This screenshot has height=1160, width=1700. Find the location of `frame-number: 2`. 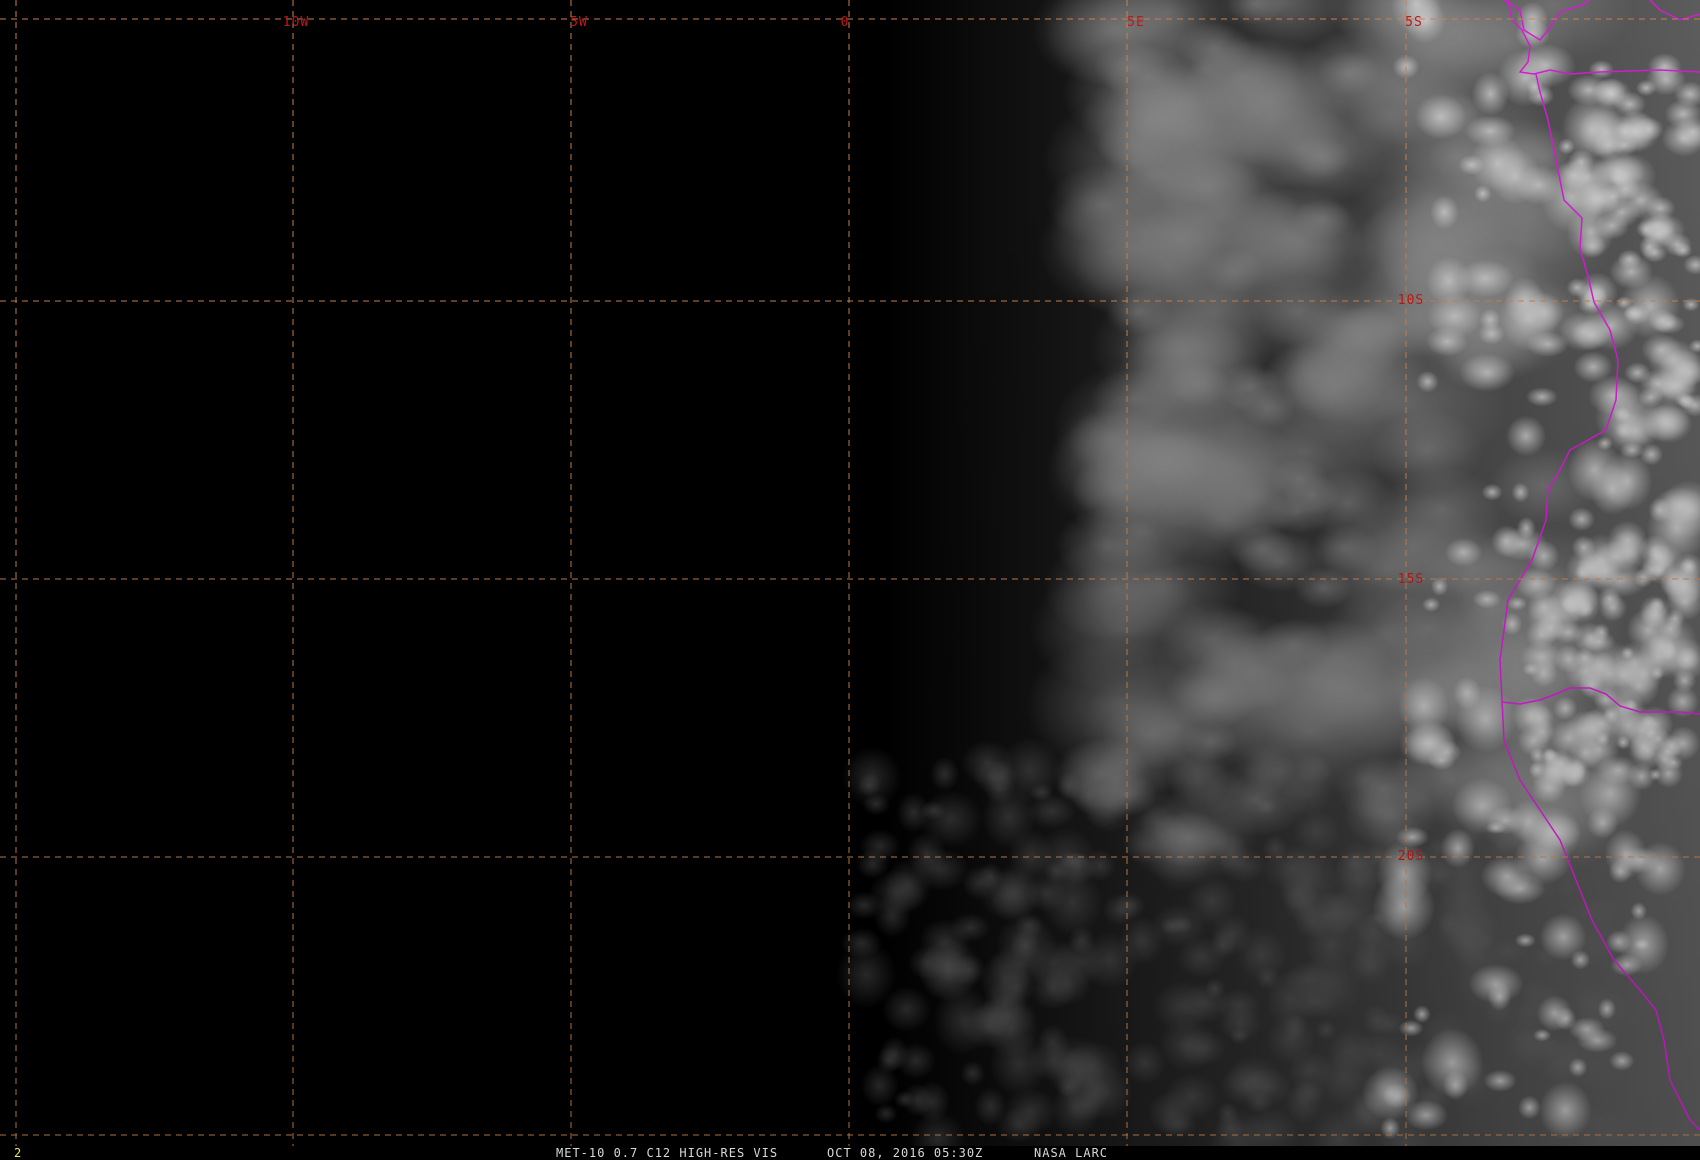

frame-number: 2 is located at coordinates (18, 1153).